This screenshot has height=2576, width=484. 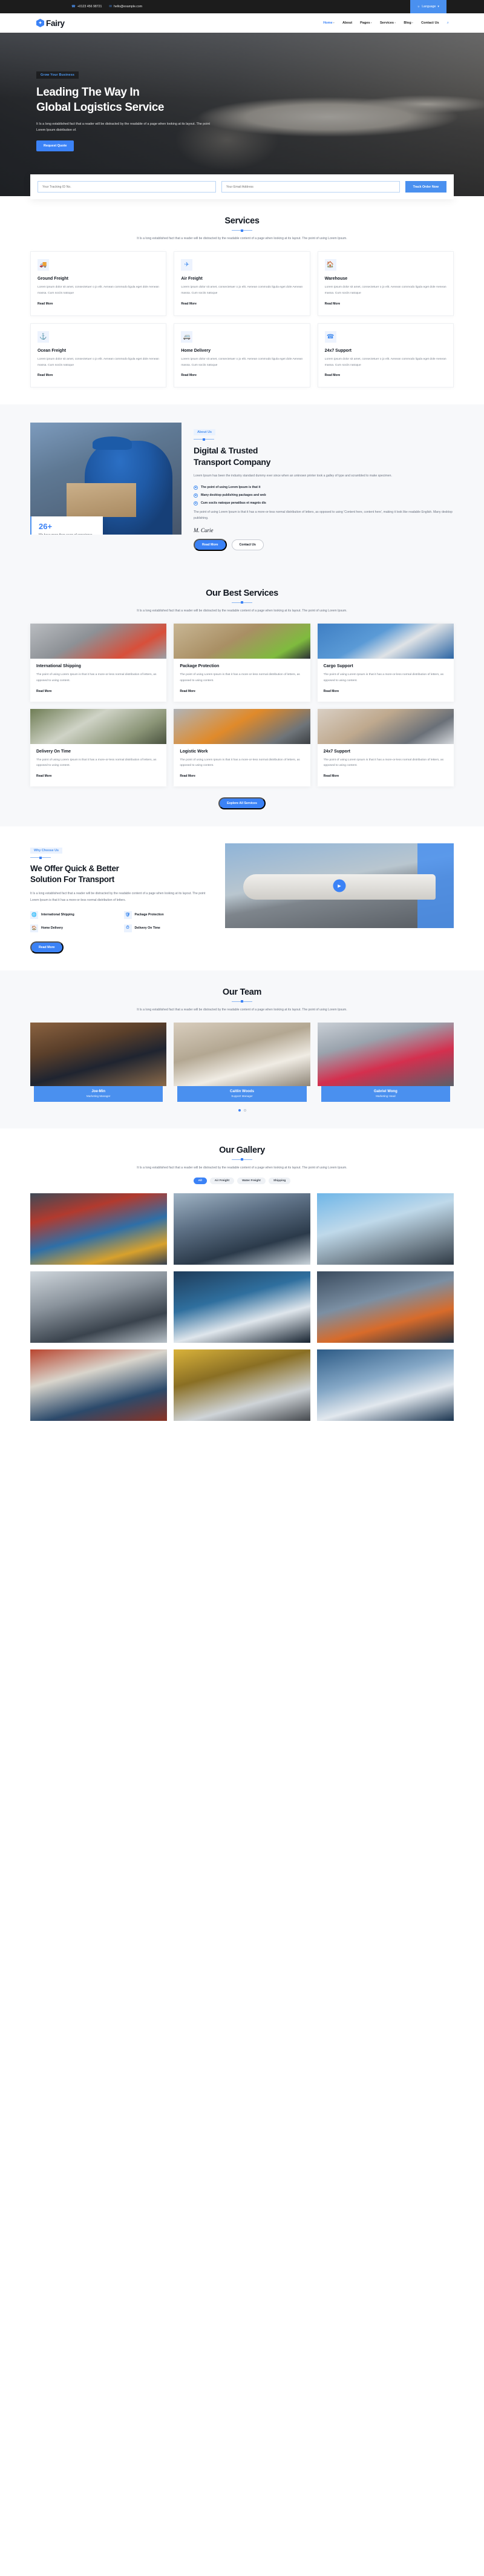 What do you see at coordinates (98, 1093) in the screenshot?
I see `team-member-info: Joe-Min Marketing Manager` at bounding box center [98, 1093].